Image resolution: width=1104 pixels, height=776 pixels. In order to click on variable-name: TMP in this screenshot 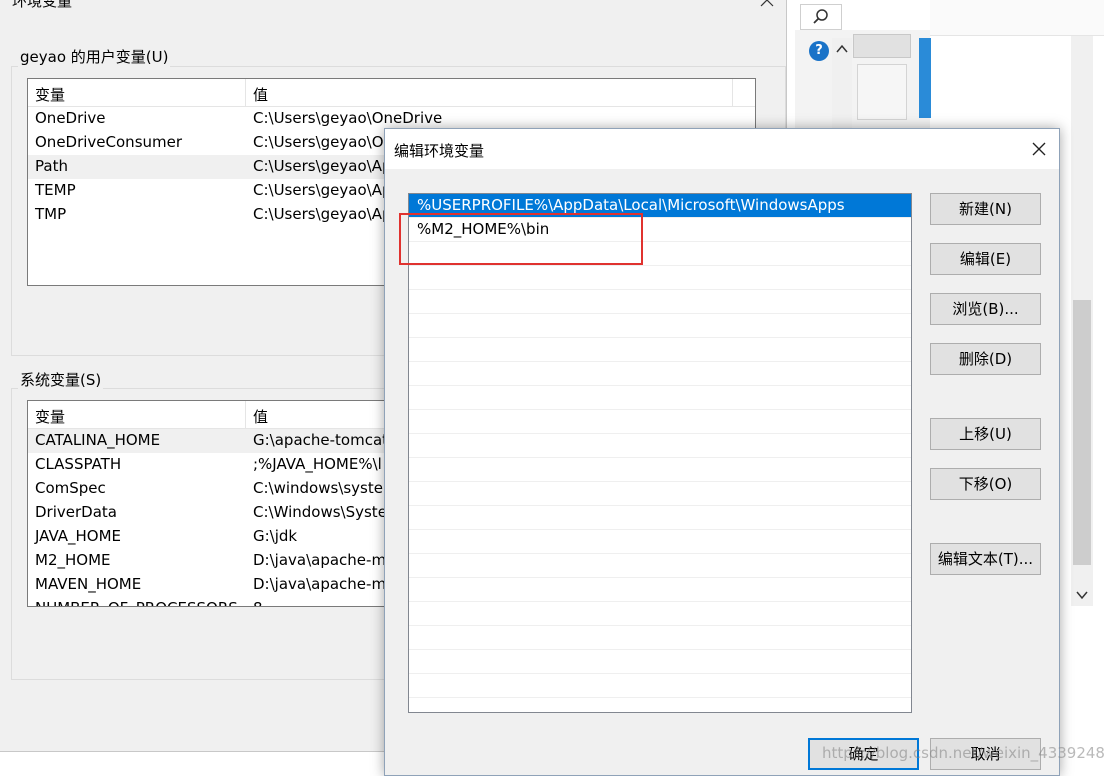, I will do `click(51, 214)`.